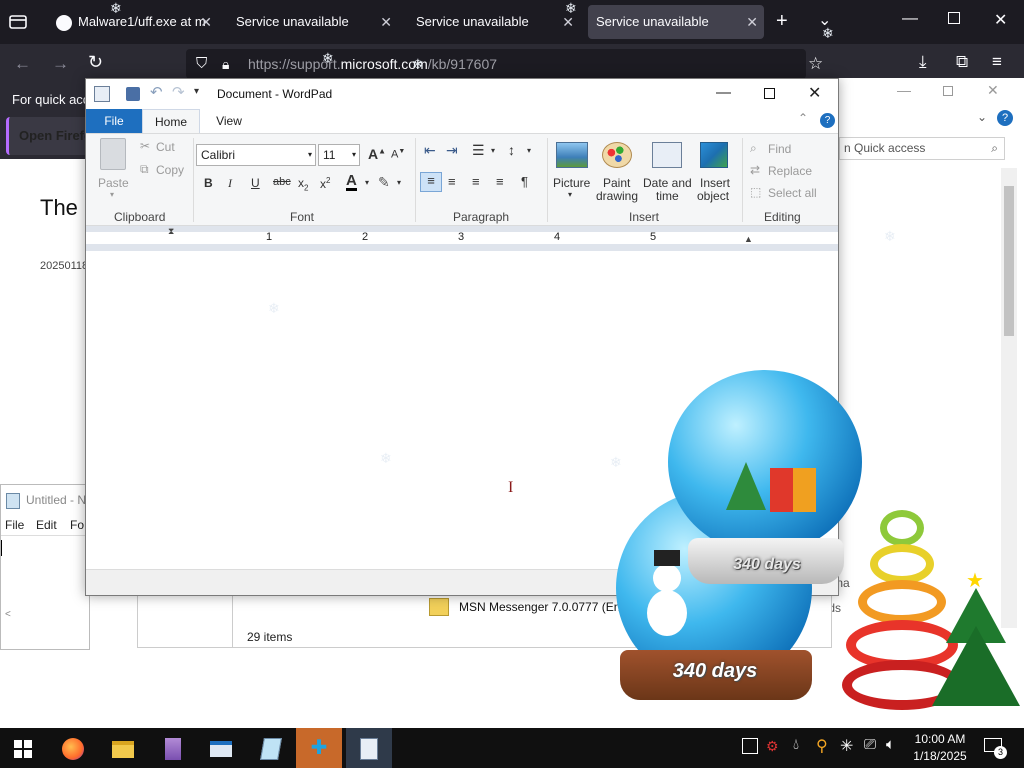 Image resolution: width=1024 pixels, height=768 pixels. Describe the element at coordinates (431, 182) in the screenshot. I see `align-left-icon: ≡` at that location.